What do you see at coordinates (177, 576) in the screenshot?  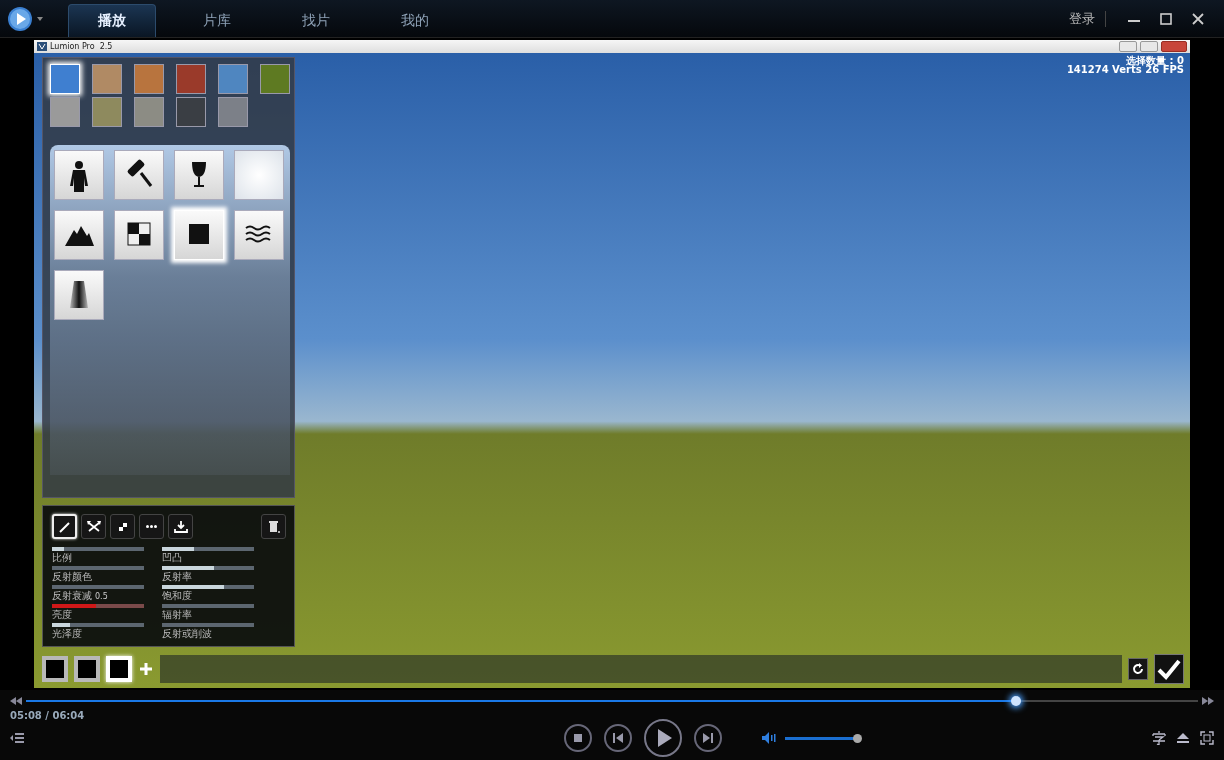 I see `slider-label: 反射率` at bounding box center [177, 576].